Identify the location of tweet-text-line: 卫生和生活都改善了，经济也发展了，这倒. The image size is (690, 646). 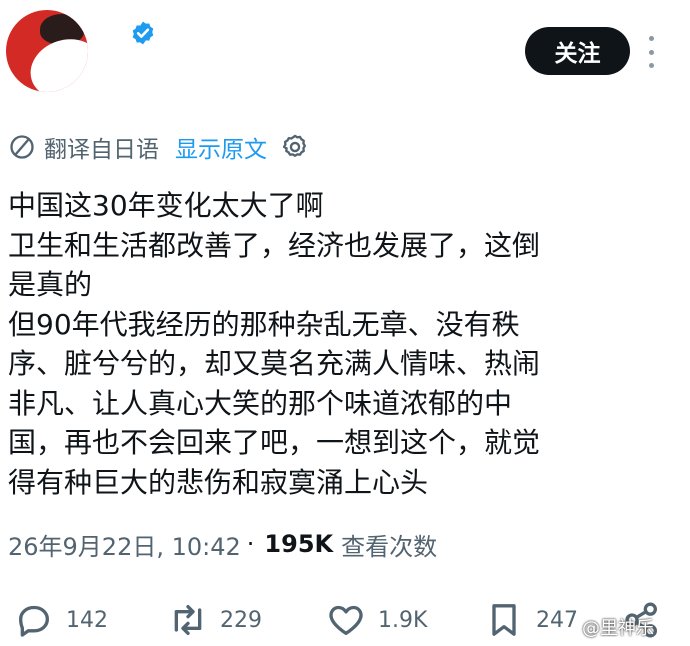
(274, 245).